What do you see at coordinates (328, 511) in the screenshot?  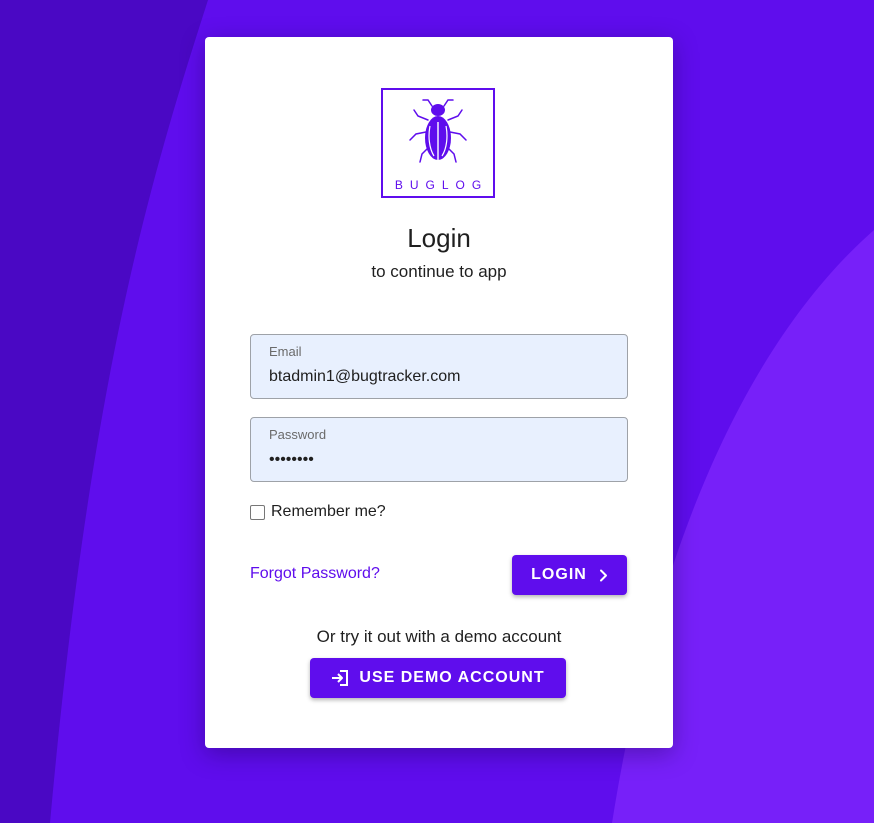 I see `remember-label: Remember me?` at bounding box center [328, 511].